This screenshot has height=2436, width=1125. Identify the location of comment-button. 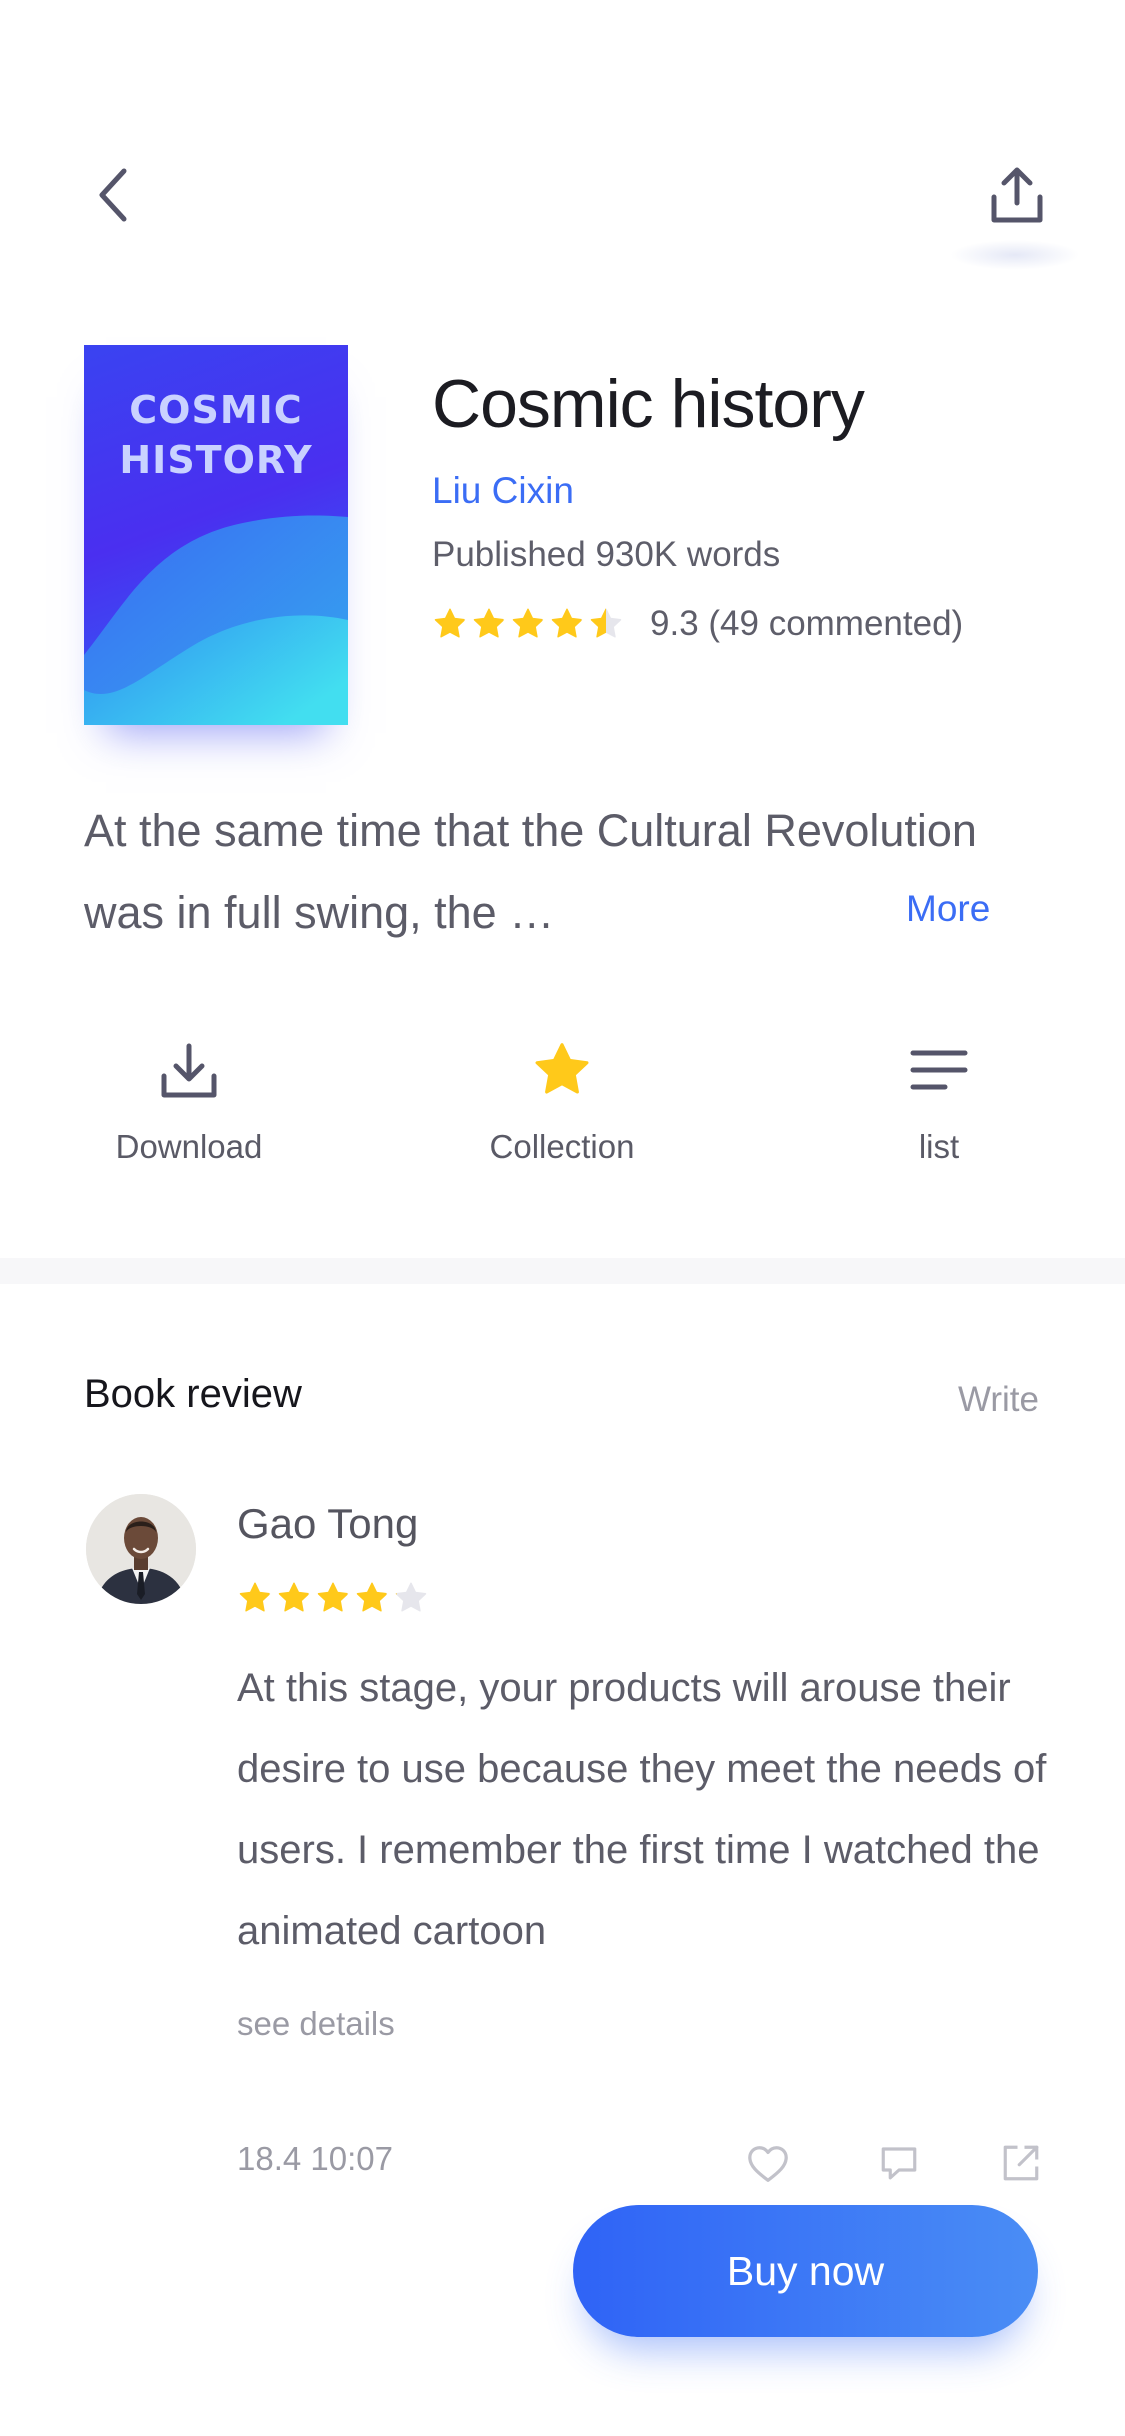
(899, 2163).